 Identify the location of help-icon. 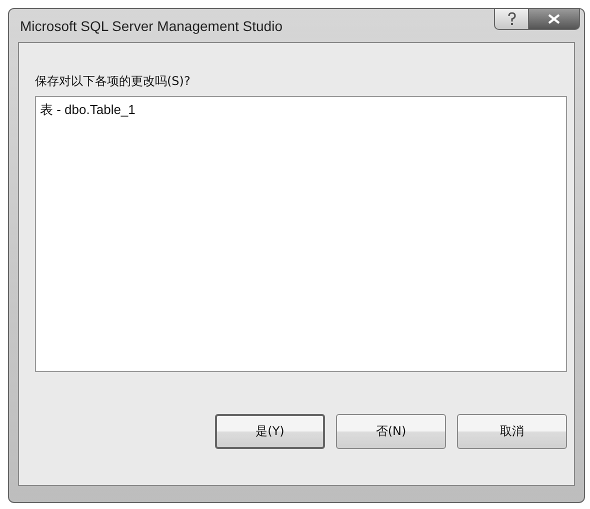
(511, 19).